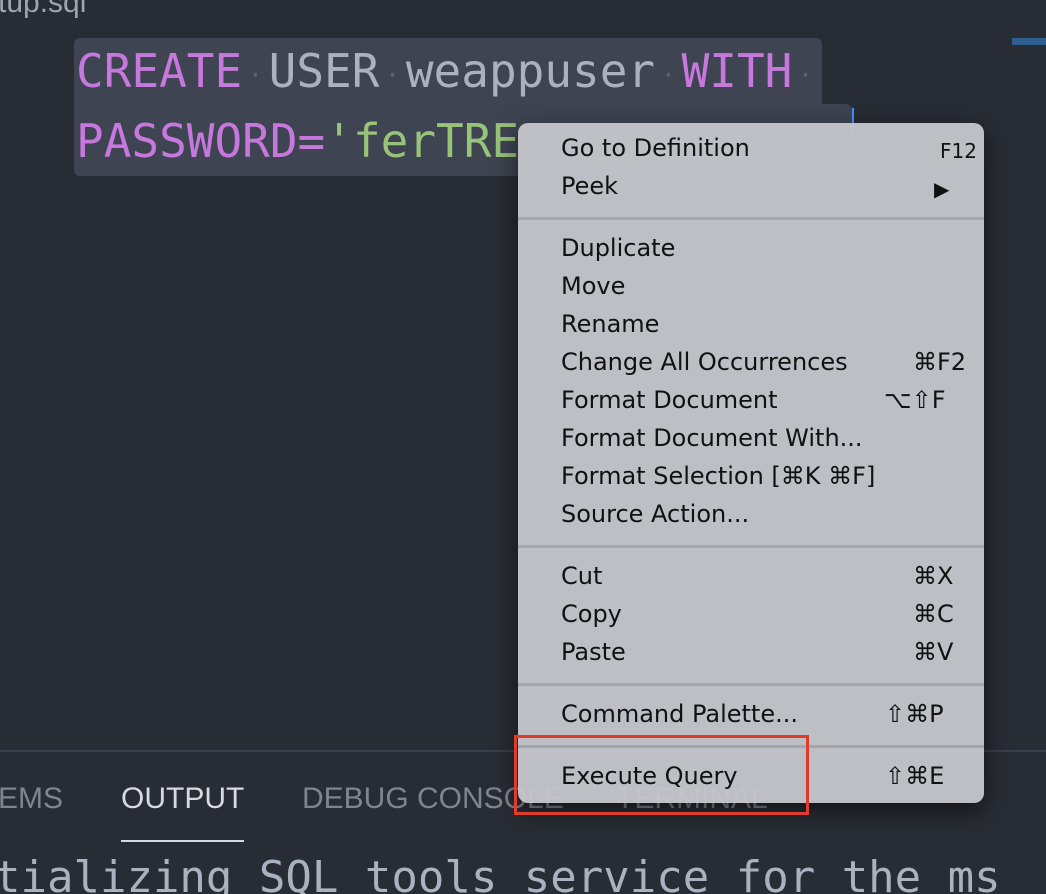  What do you see at coordinates (751, 614) in the screenshot?
I see `menu-item-copy: Copy ⌘C` at bounding box center [751, 614].